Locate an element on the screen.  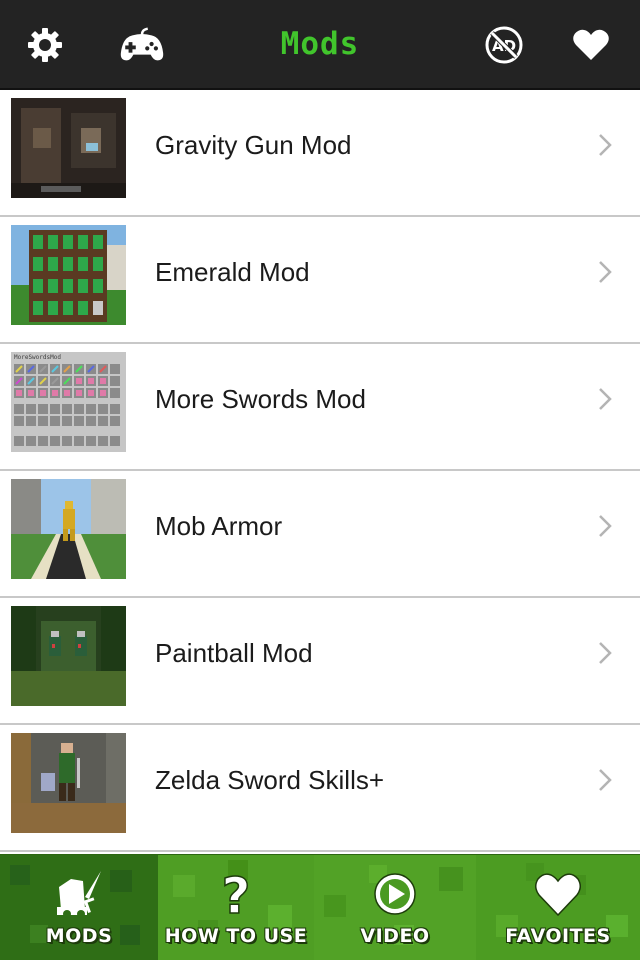
thumb-caption: MoreSwordsMod is located at coordinates (37, 357).